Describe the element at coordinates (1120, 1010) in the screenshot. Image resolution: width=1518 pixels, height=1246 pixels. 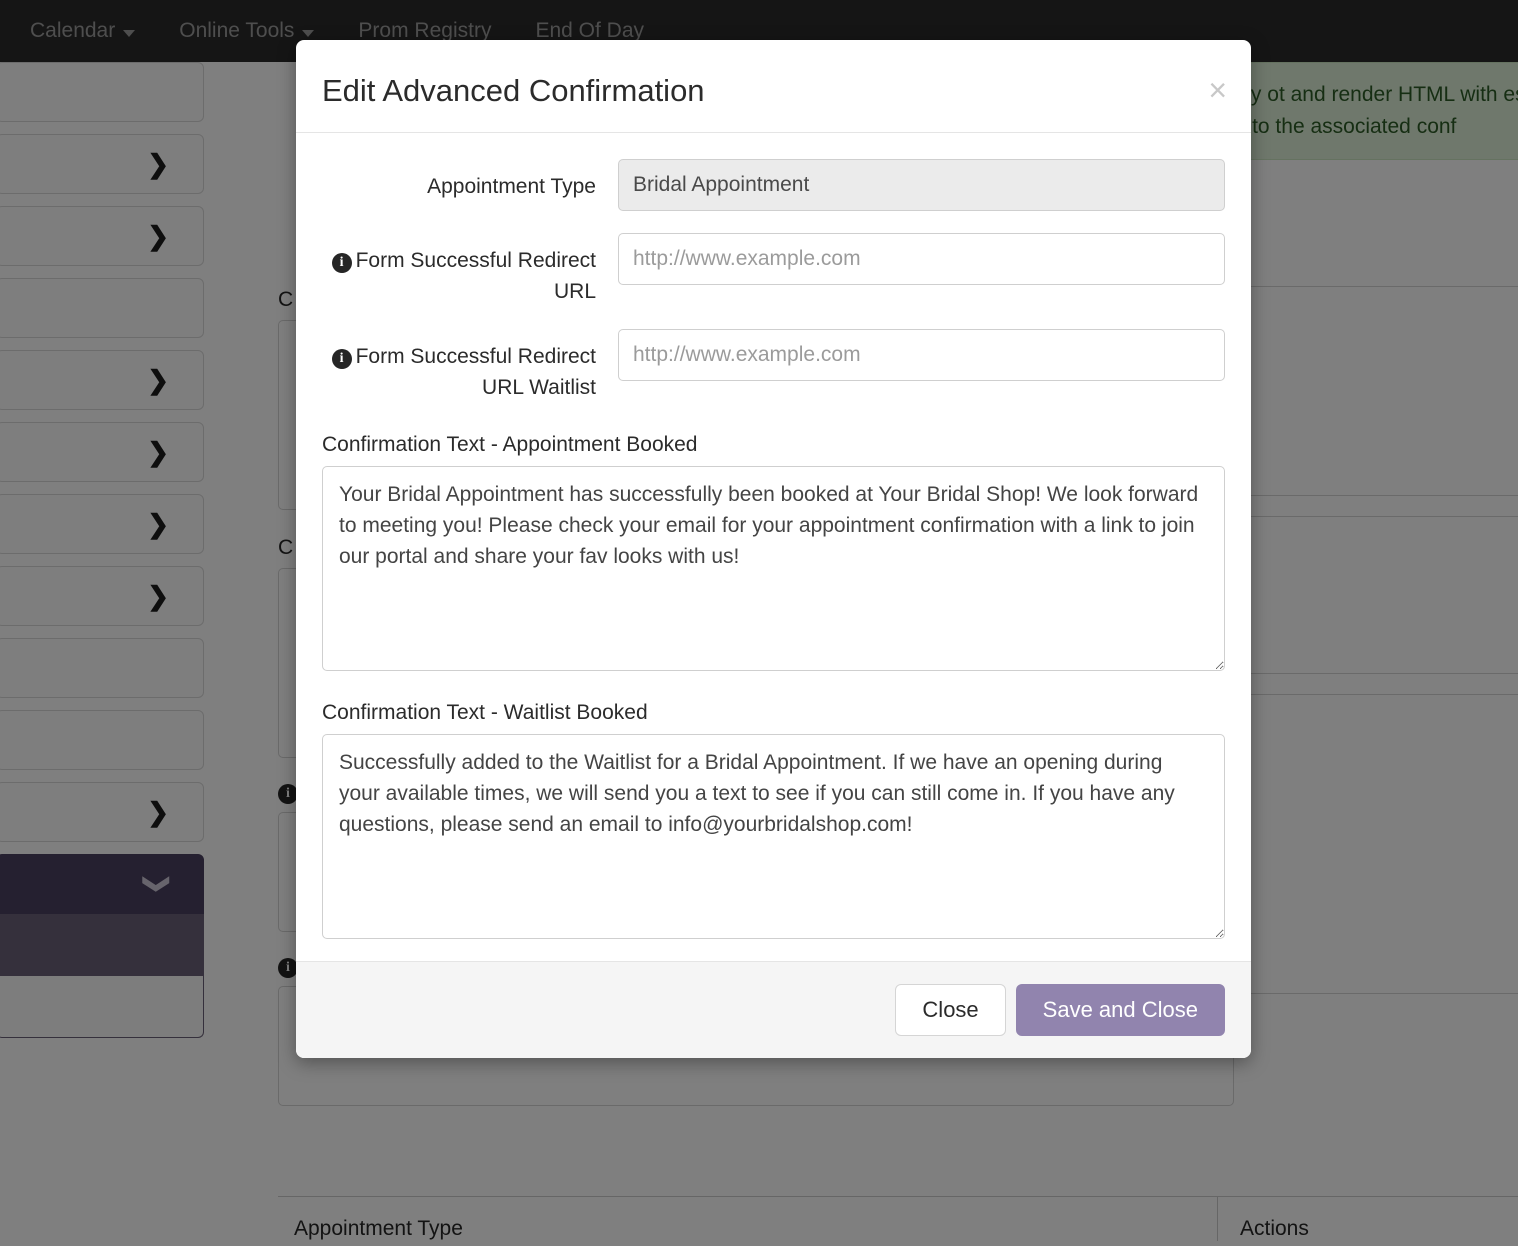
I see `save-and-close-button: Save and Close` at that location.